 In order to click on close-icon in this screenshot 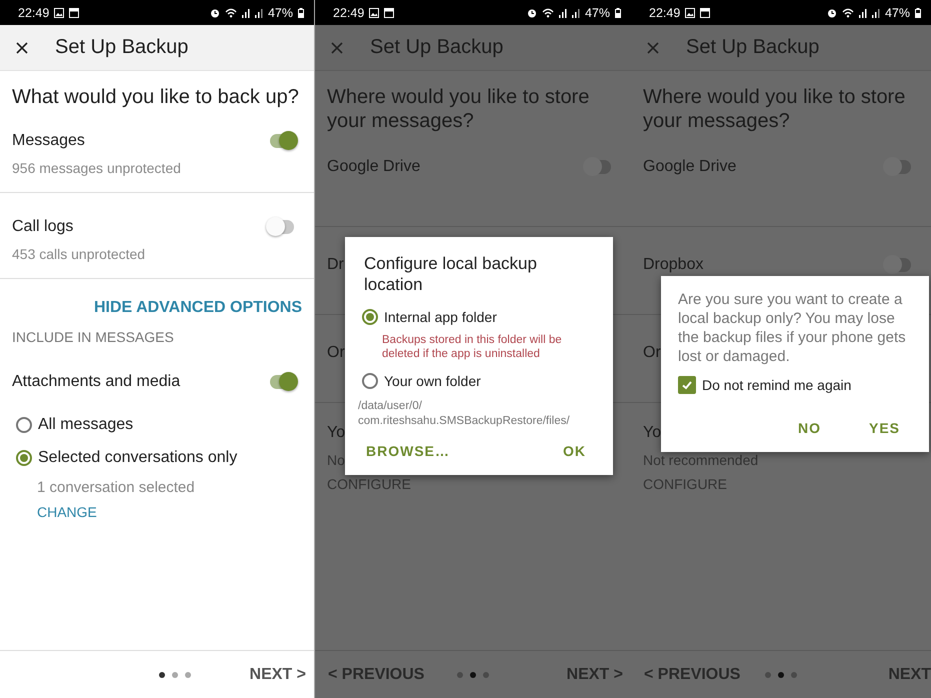, I will do `click(22, 48)`.